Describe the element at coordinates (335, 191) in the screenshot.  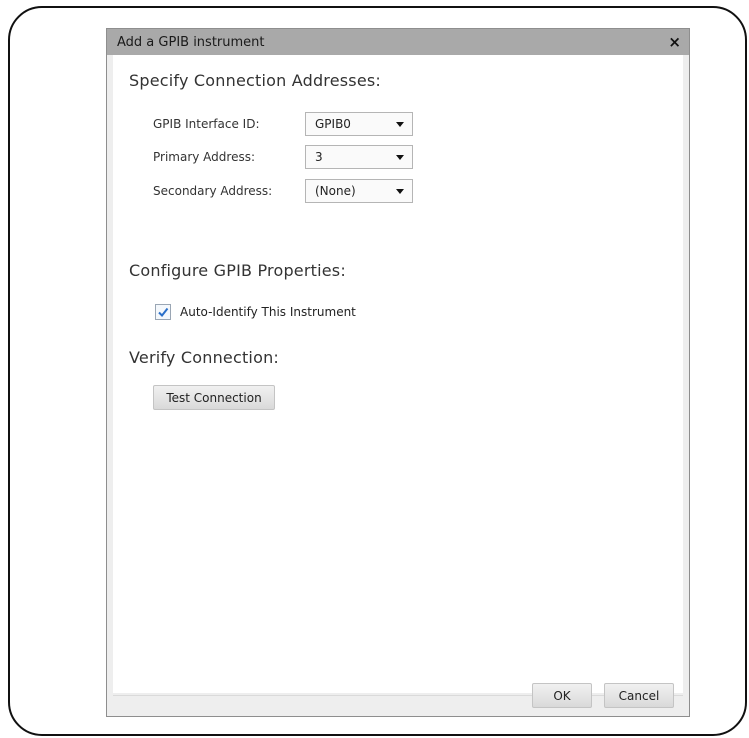
I see `secondary-address-value: (None)` at that location.